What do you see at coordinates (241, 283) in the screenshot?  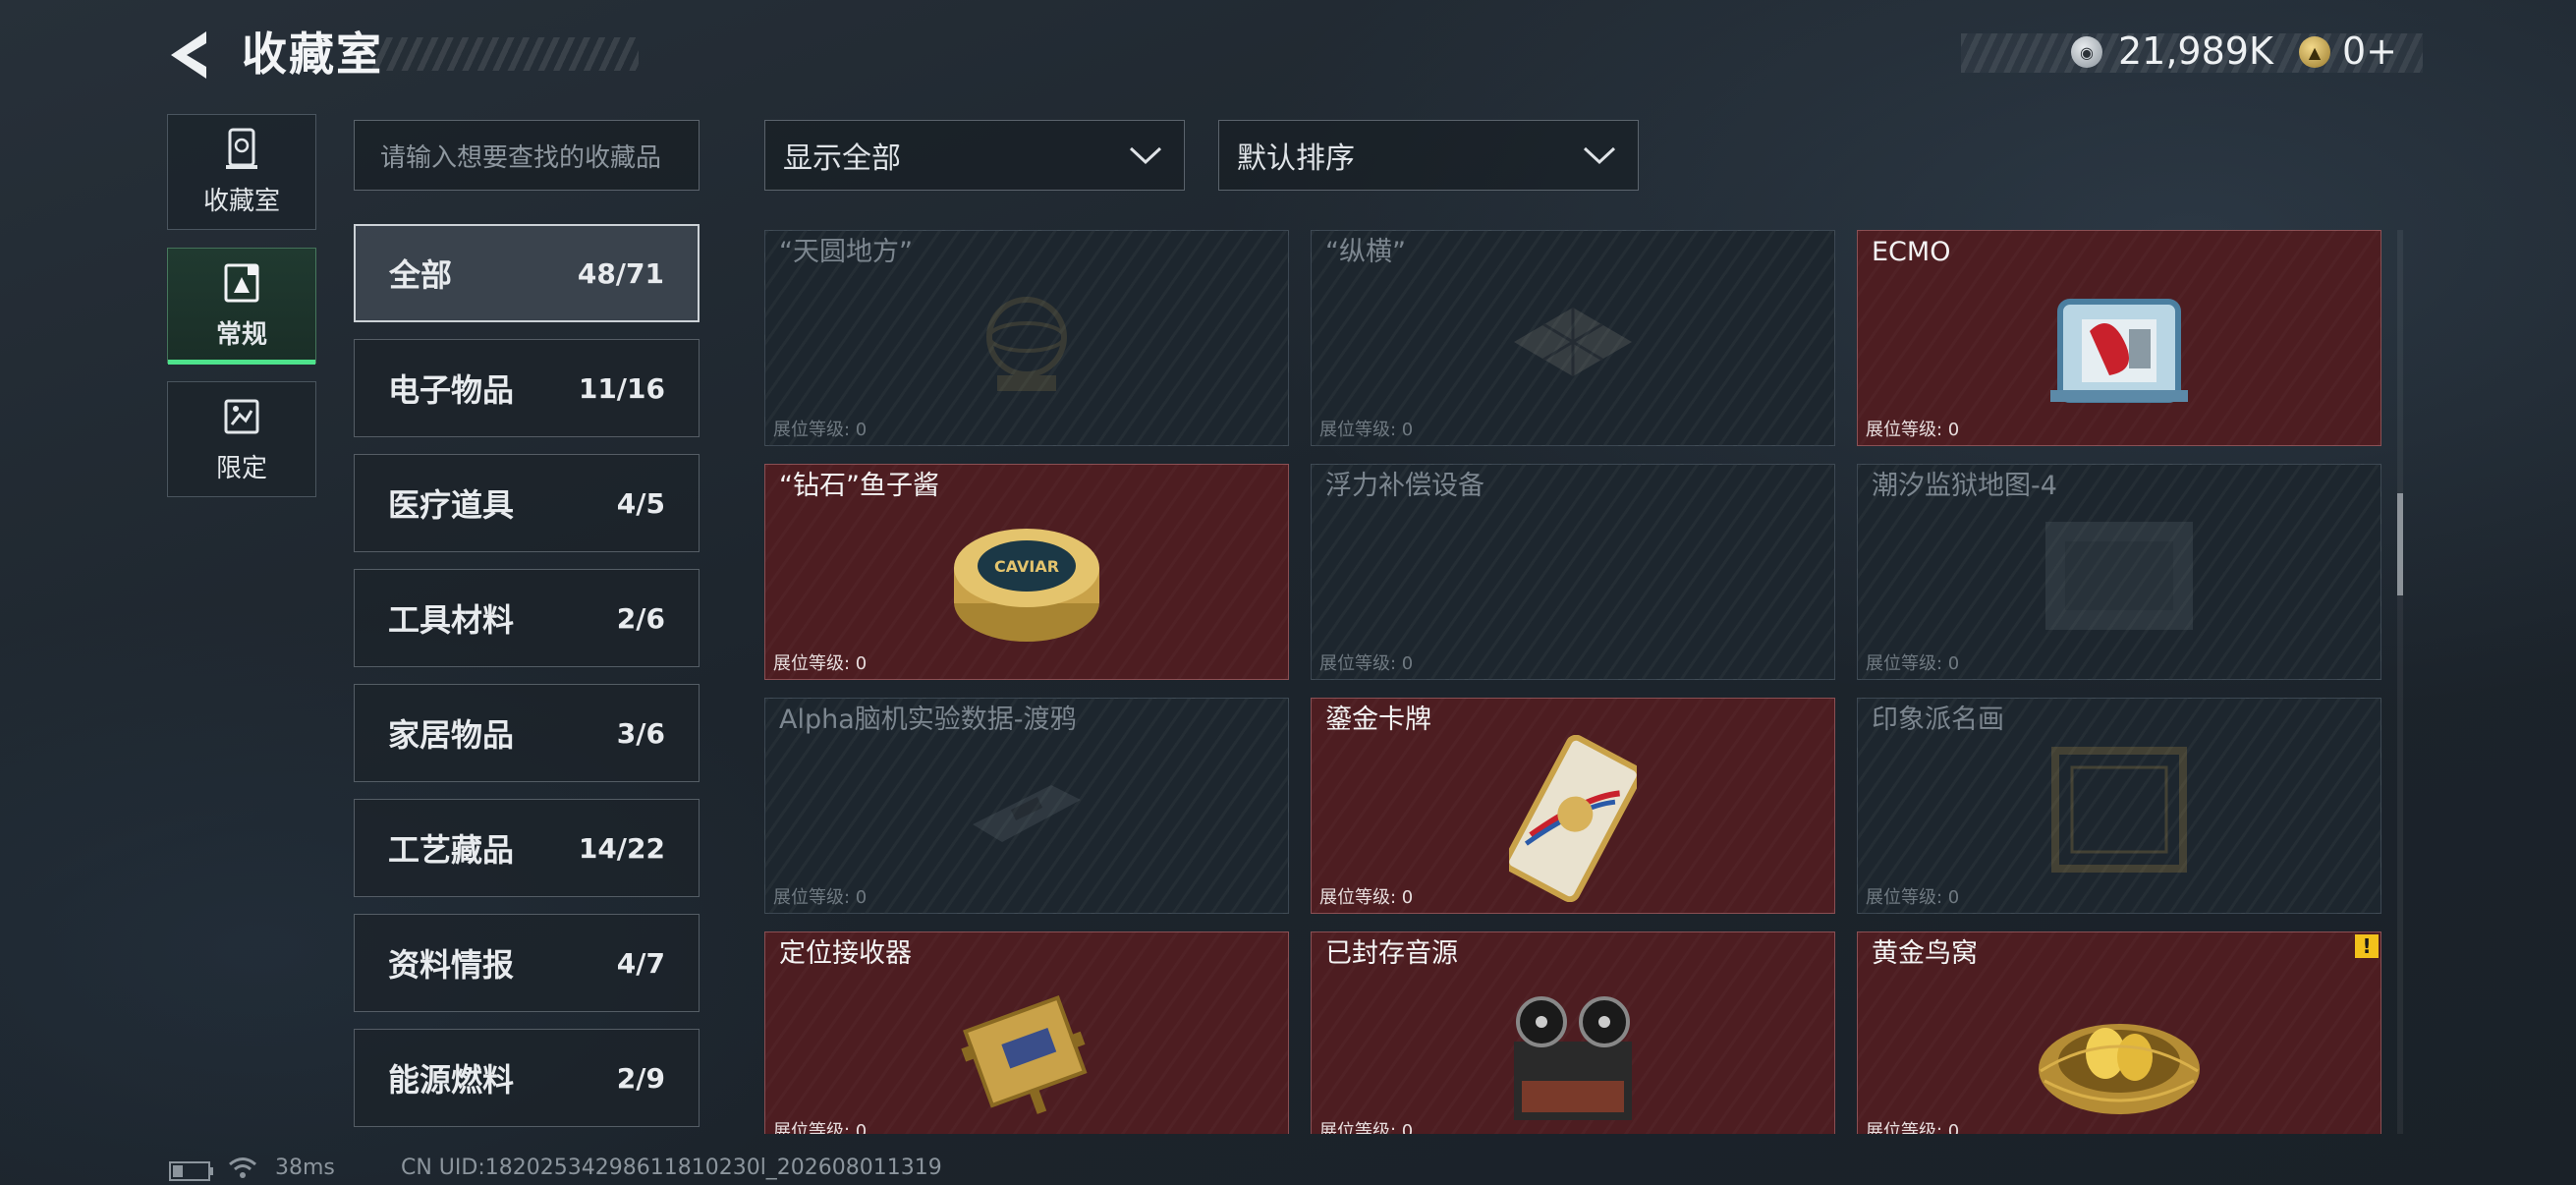 I see `regular-icon` at bounding box center [241, 283].